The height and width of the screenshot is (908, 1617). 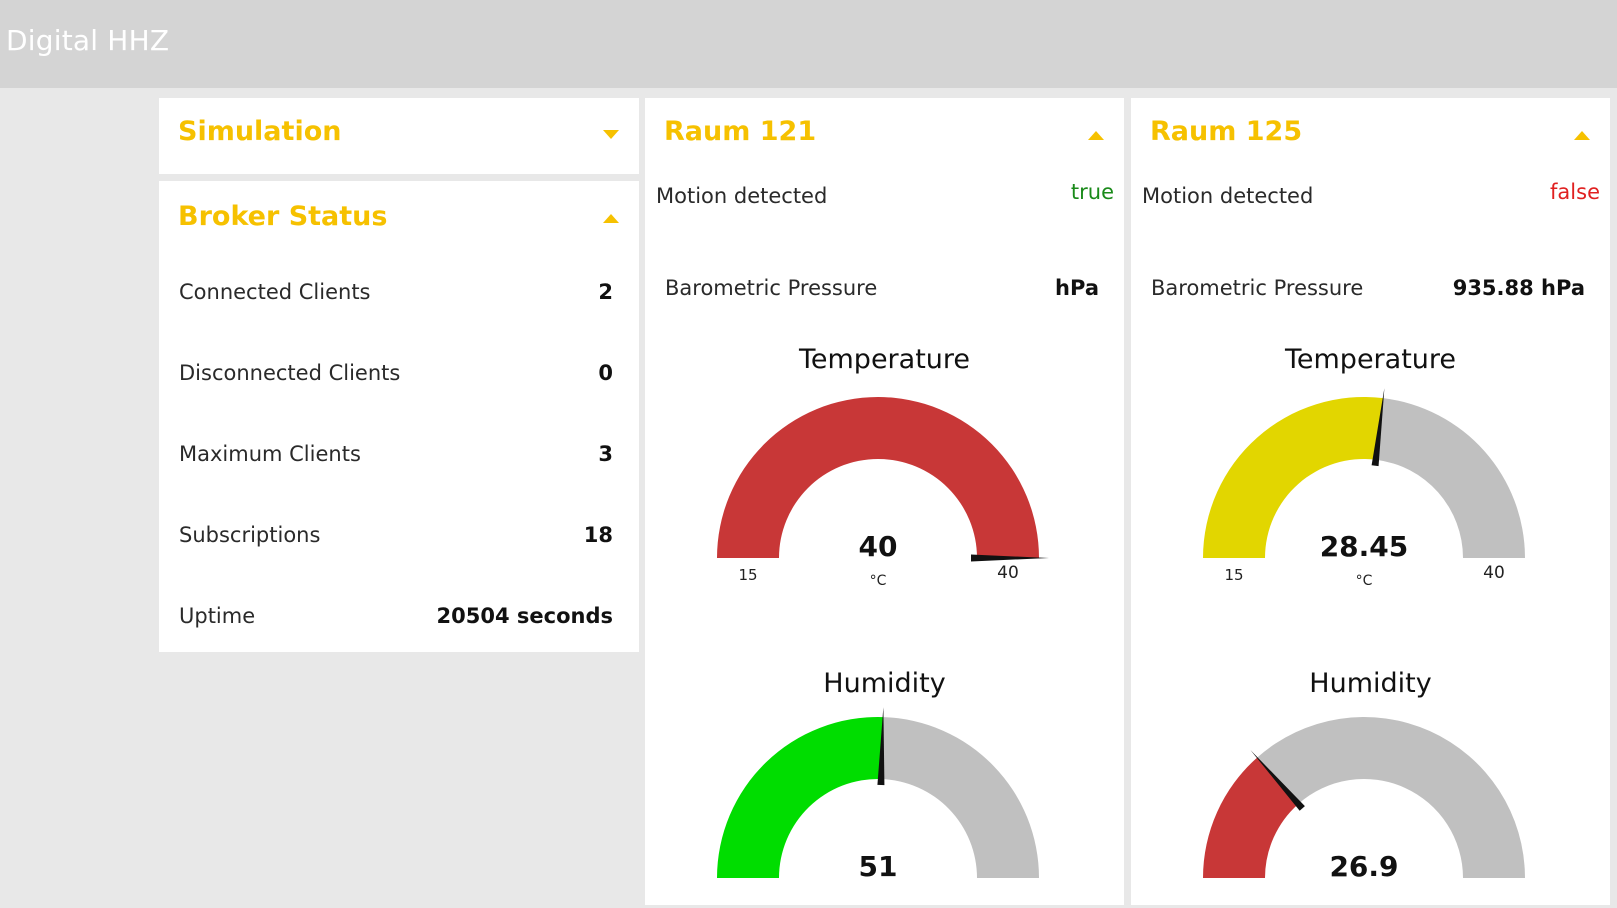 I want to click on broker-row-label: Uptime, so click(x=217, y=616).